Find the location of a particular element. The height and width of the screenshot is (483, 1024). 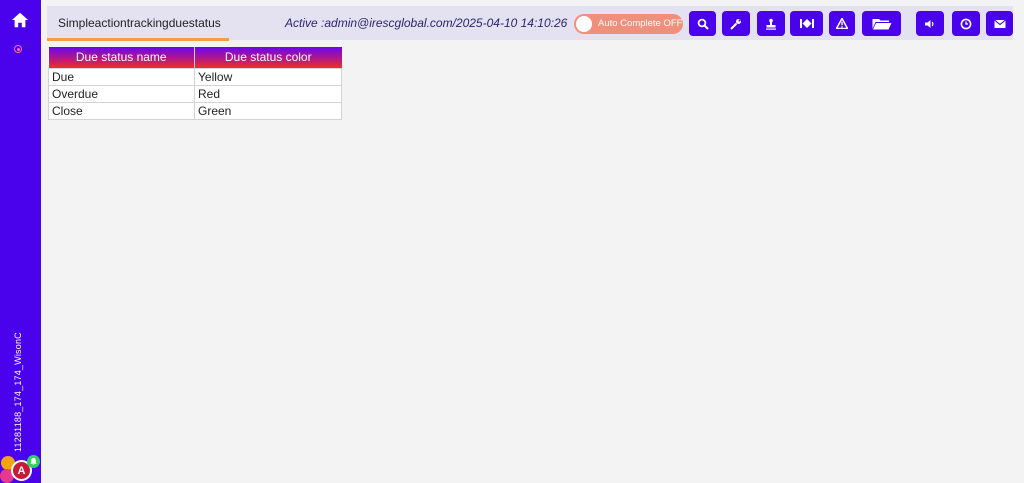

table-row: Close Green is located at coordinates (195, 110).